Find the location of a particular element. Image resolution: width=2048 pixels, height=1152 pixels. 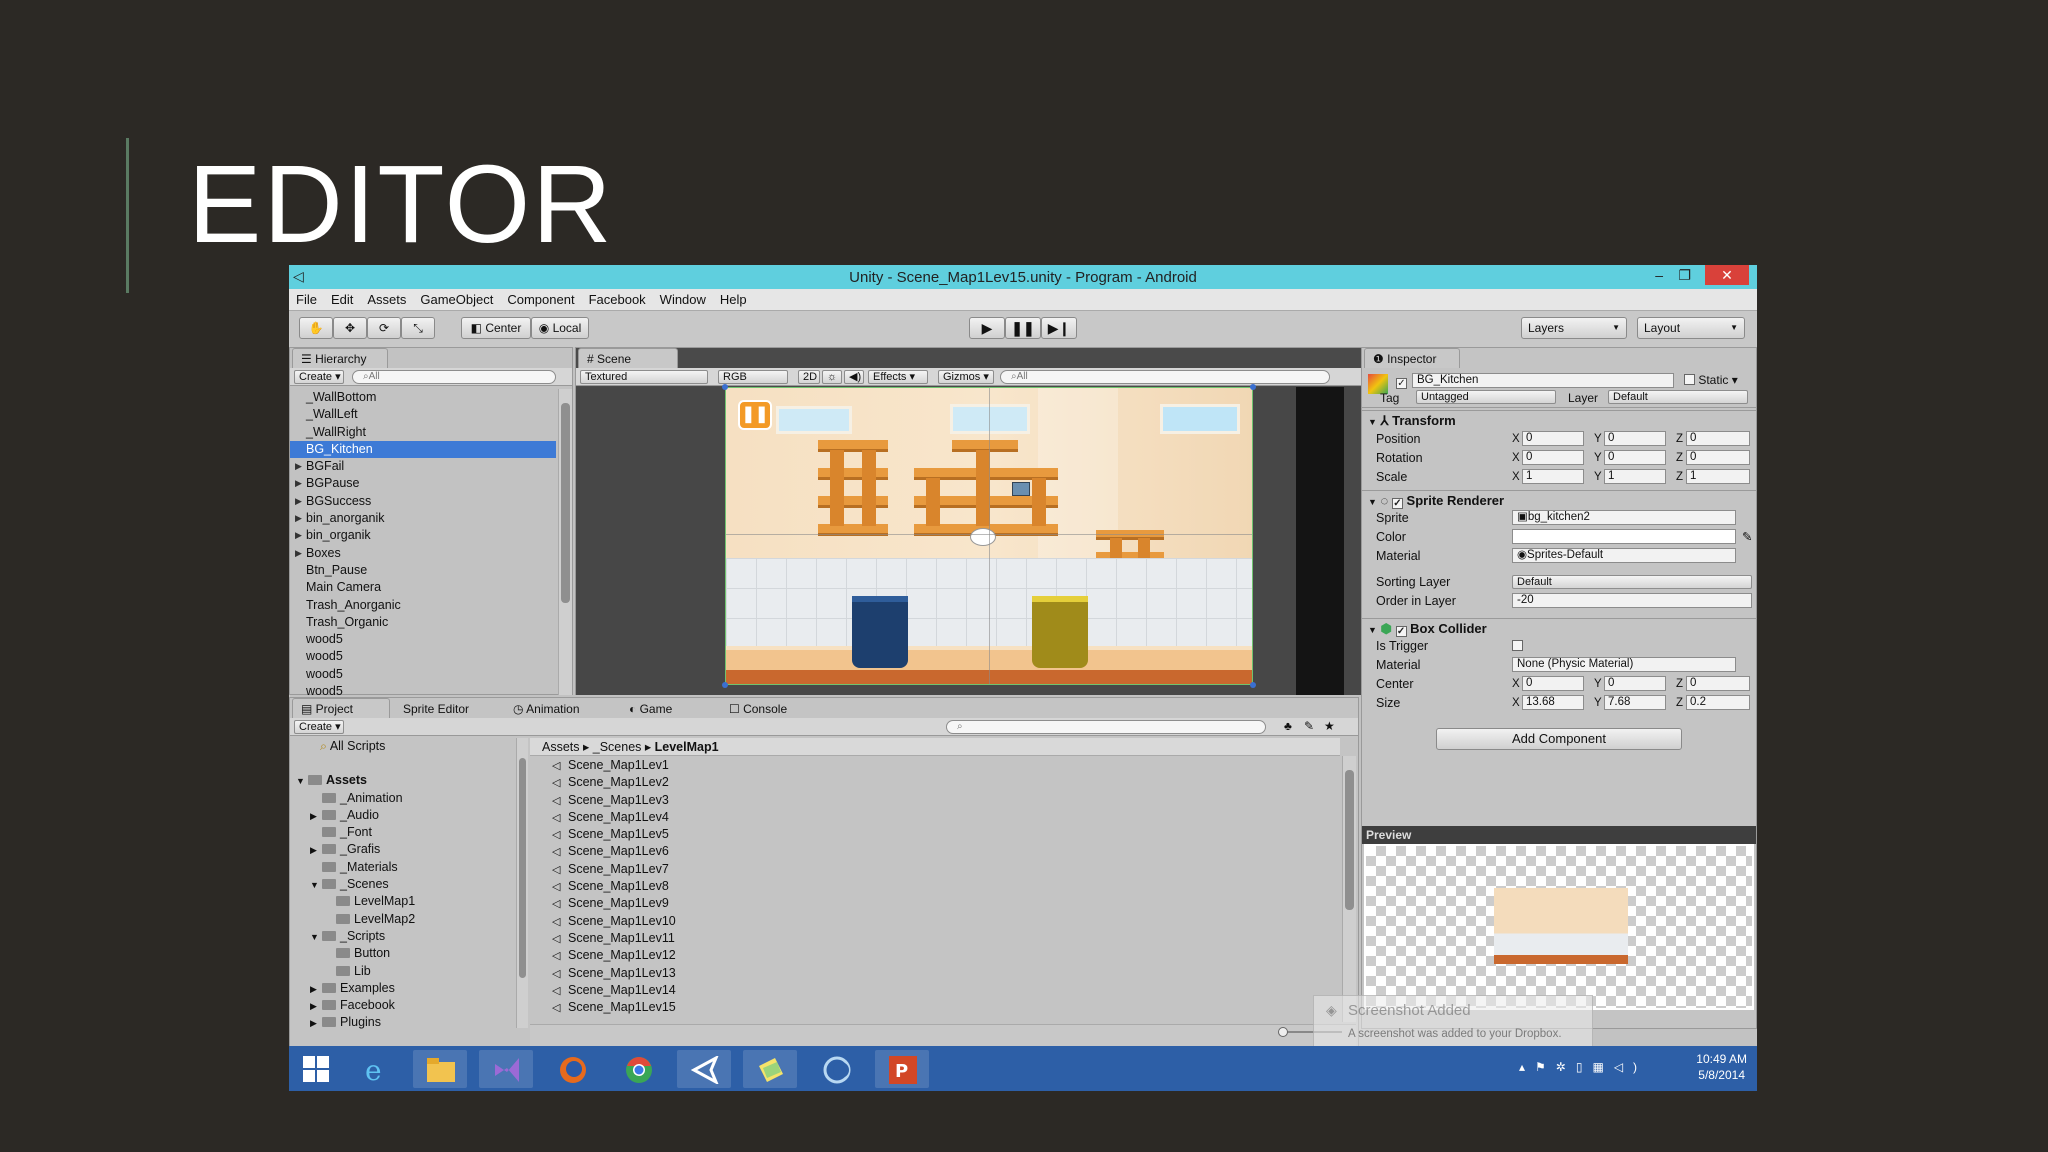

scene-search-input: ⌕All is located at coordinates (1165, 377).